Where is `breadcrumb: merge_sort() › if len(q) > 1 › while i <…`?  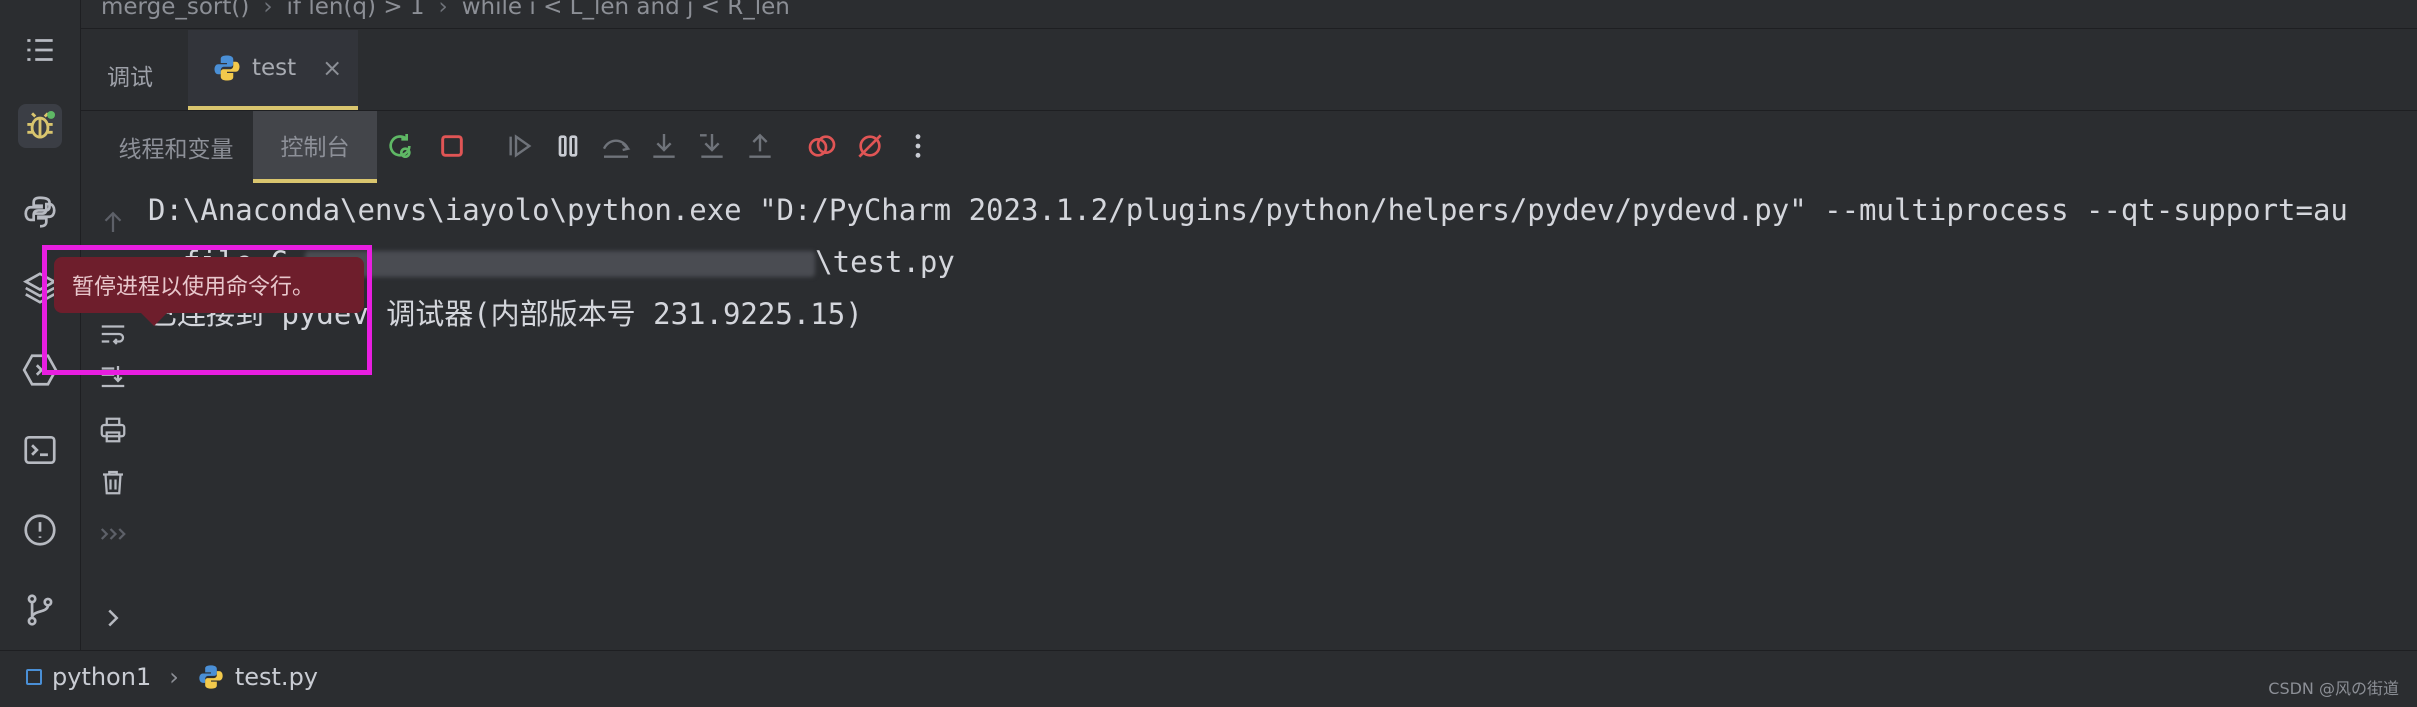
breadcrumb: merge_sort() › if len(q) > 1 › while i <… is located at coordinates (445, 12).